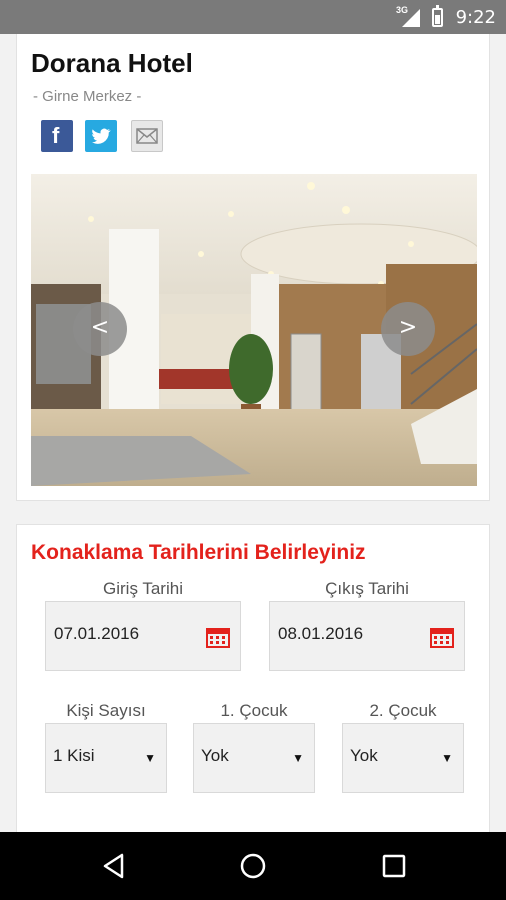 This screenshot has width=506, height=900. I want to click on checkin-date-value: 07.01.2016, so click(97, 633).